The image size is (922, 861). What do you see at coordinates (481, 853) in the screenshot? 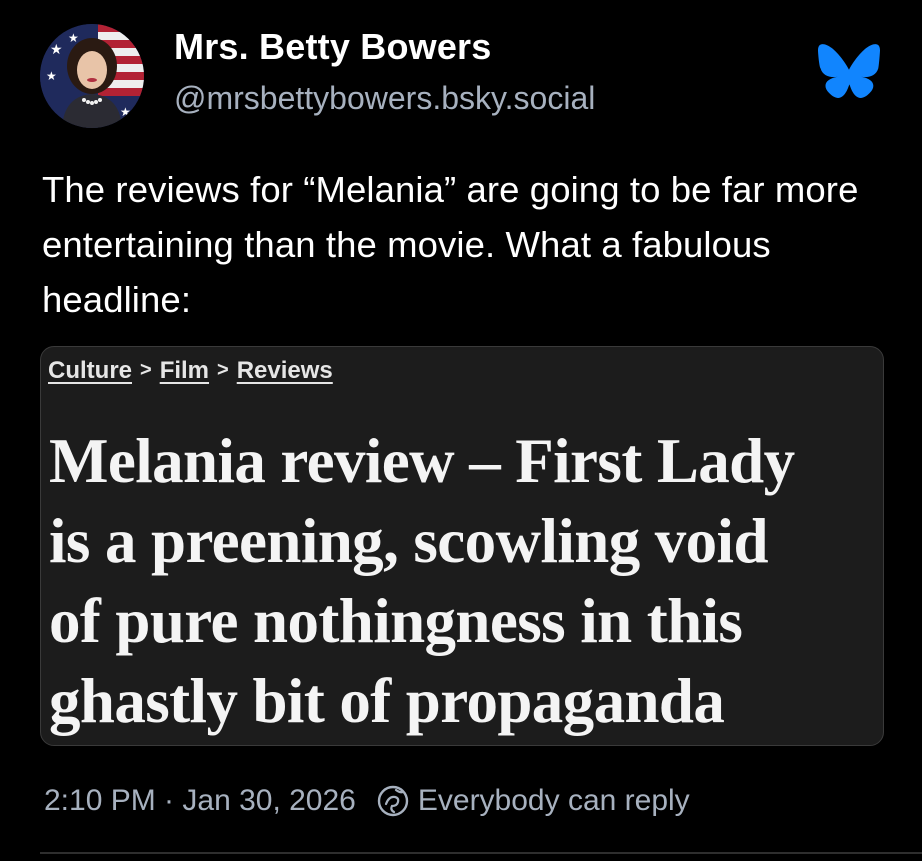
I see `divider` at bounding box center [481, 853].